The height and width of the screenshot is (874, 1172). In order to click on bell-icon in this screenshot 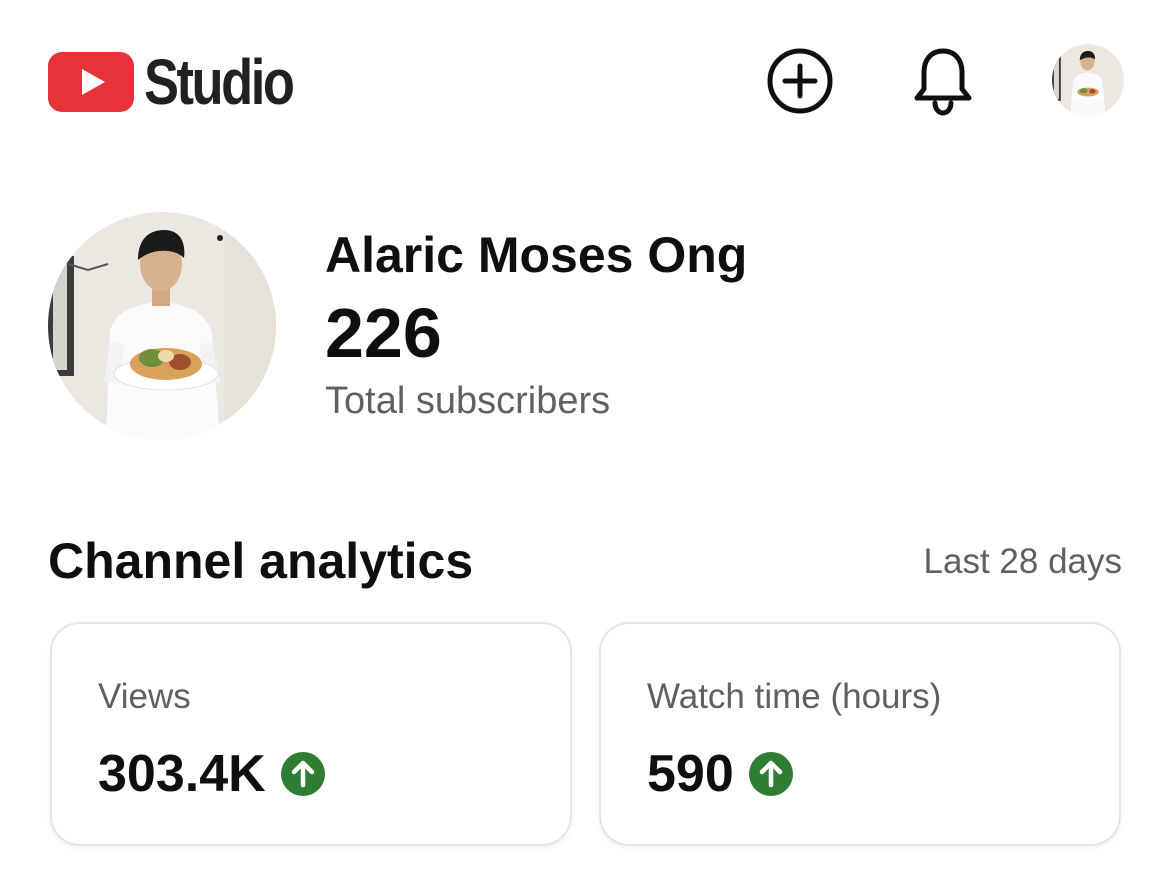, I will do `click(943, 82)`.